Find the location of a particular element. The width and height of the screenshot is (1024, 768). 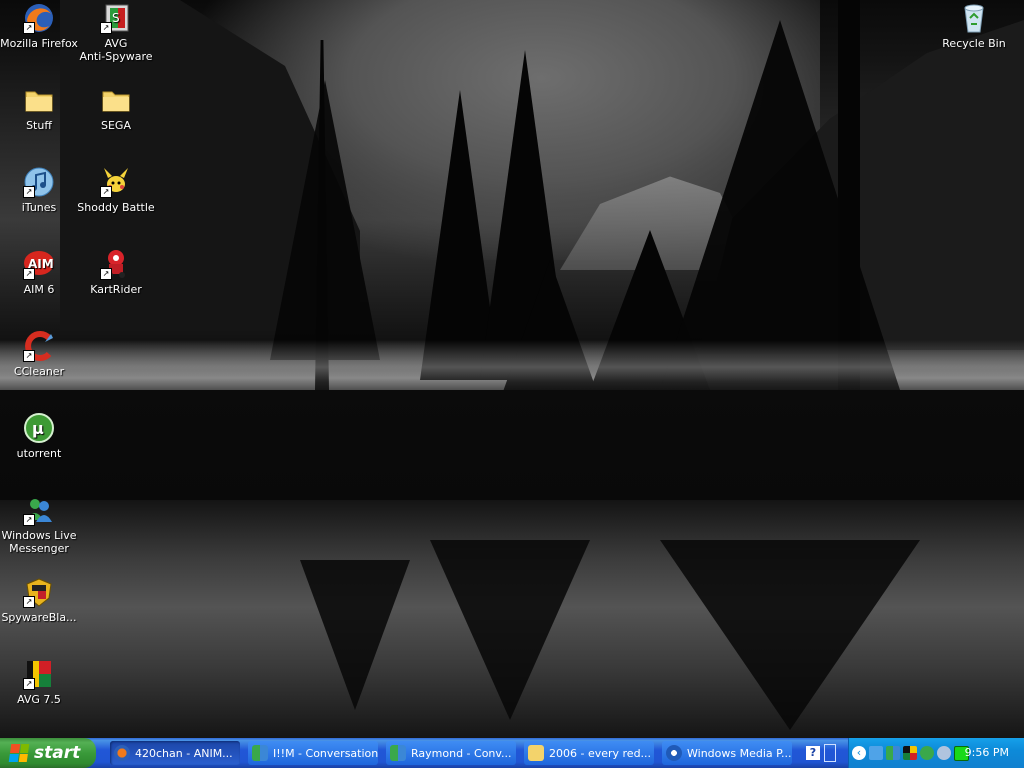

desktop-icon-sega: SEGA is located at coordinates (116, 108).